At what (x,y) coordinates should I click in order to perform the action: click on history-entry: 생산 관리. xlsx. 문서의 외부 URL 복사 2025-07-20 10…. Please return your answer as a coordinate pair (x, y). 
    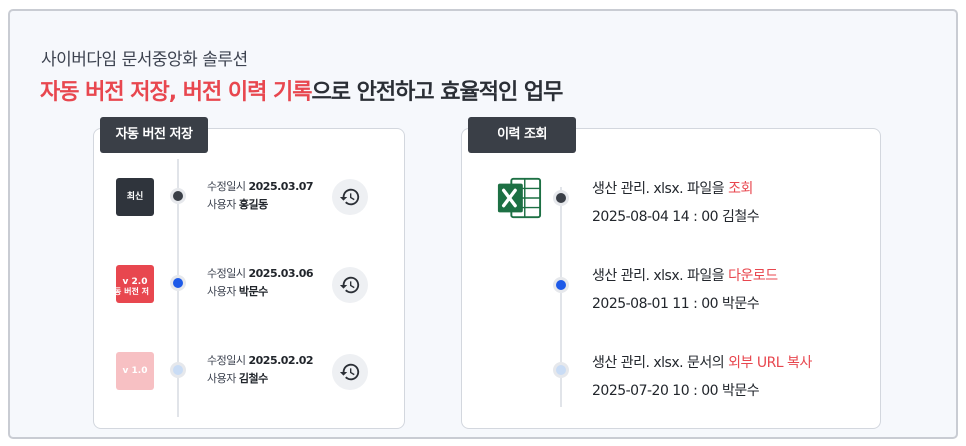
    Looking at the image, I should click on (702, 377).